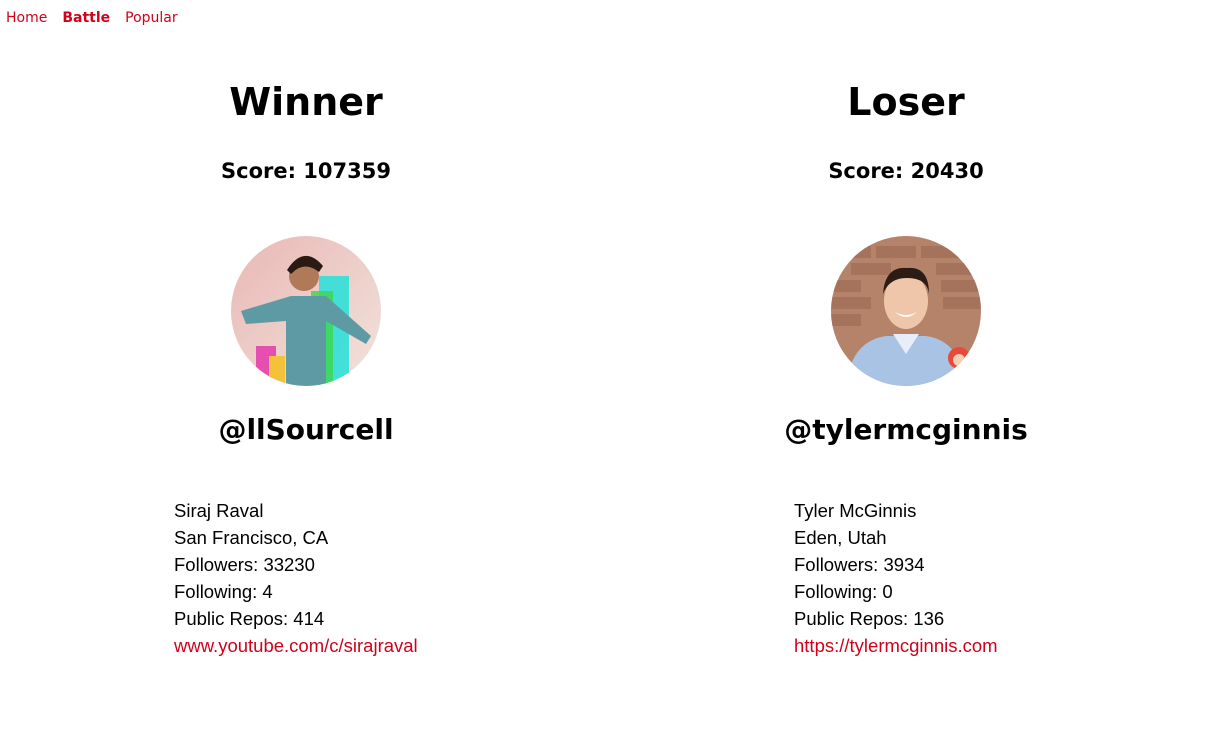 The image size is (1224, 751). Describe the element at coordinates (223, 591) in the screenshot. I see `player-following: Following: 4` at that location.